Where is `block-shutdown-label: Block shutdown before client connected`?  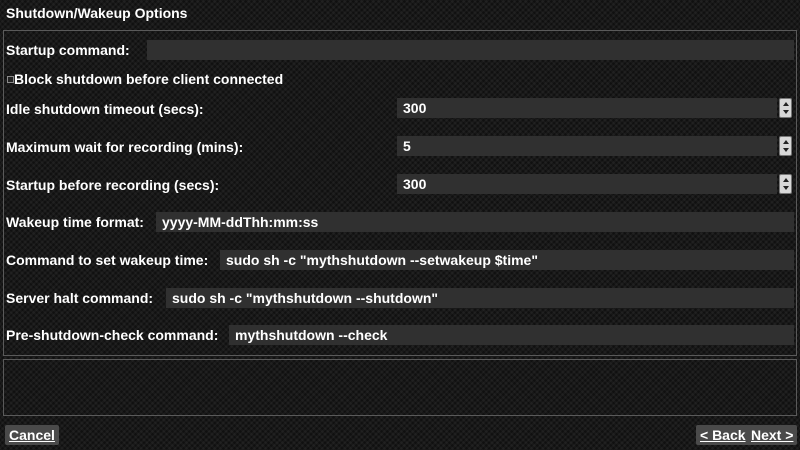 block-shutdown-label: Block shutdown before client connected is located at coordinates (149, 79).